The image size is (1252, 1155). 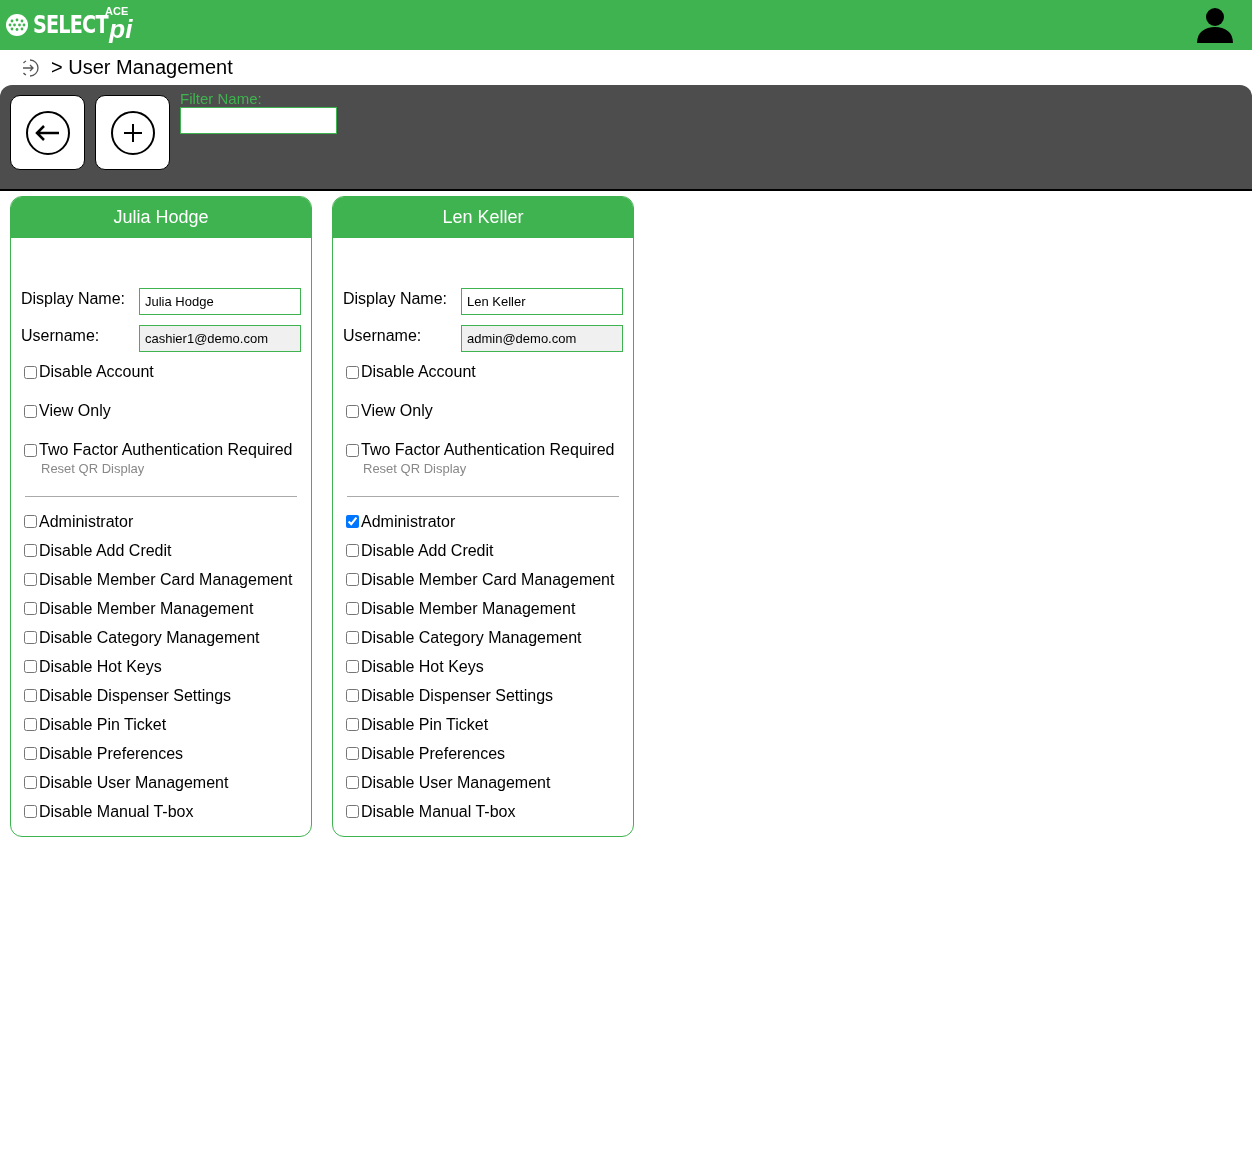 What do you see at coordinates (142, 67) in the screenshot?
I see `breadcrumb-text: > User Management` at bounding box center [142, 67].